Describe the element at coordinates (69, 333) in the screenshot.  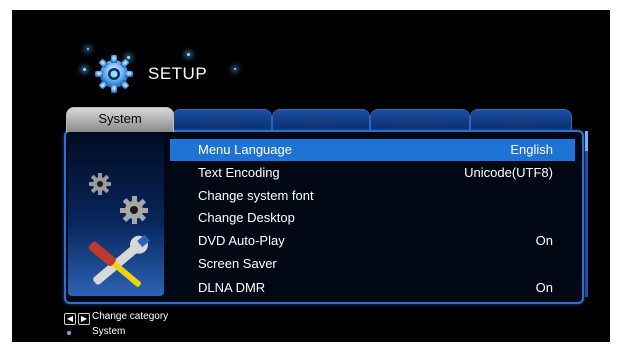
I see `bullet-icon` at that location.